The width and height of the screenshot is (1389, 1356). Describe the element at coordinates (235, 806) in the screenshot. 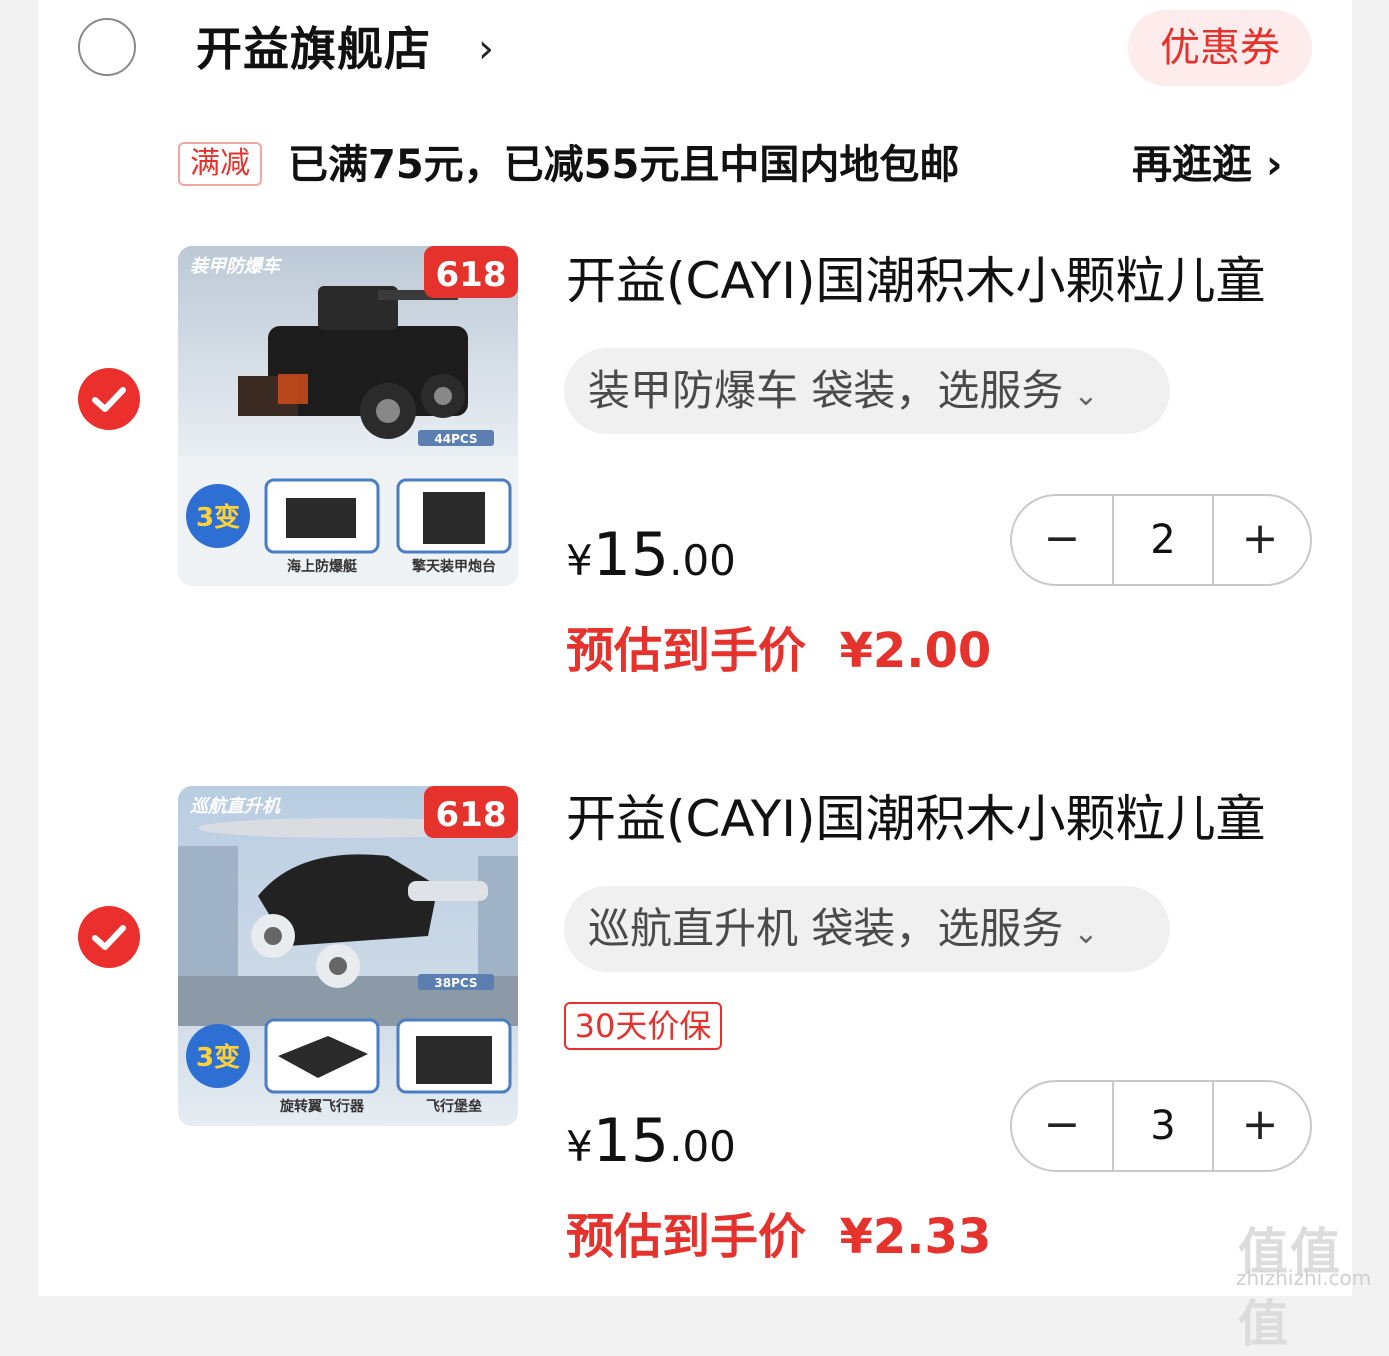

I see `item-2-image-caption: 巡航直升机` at that location.